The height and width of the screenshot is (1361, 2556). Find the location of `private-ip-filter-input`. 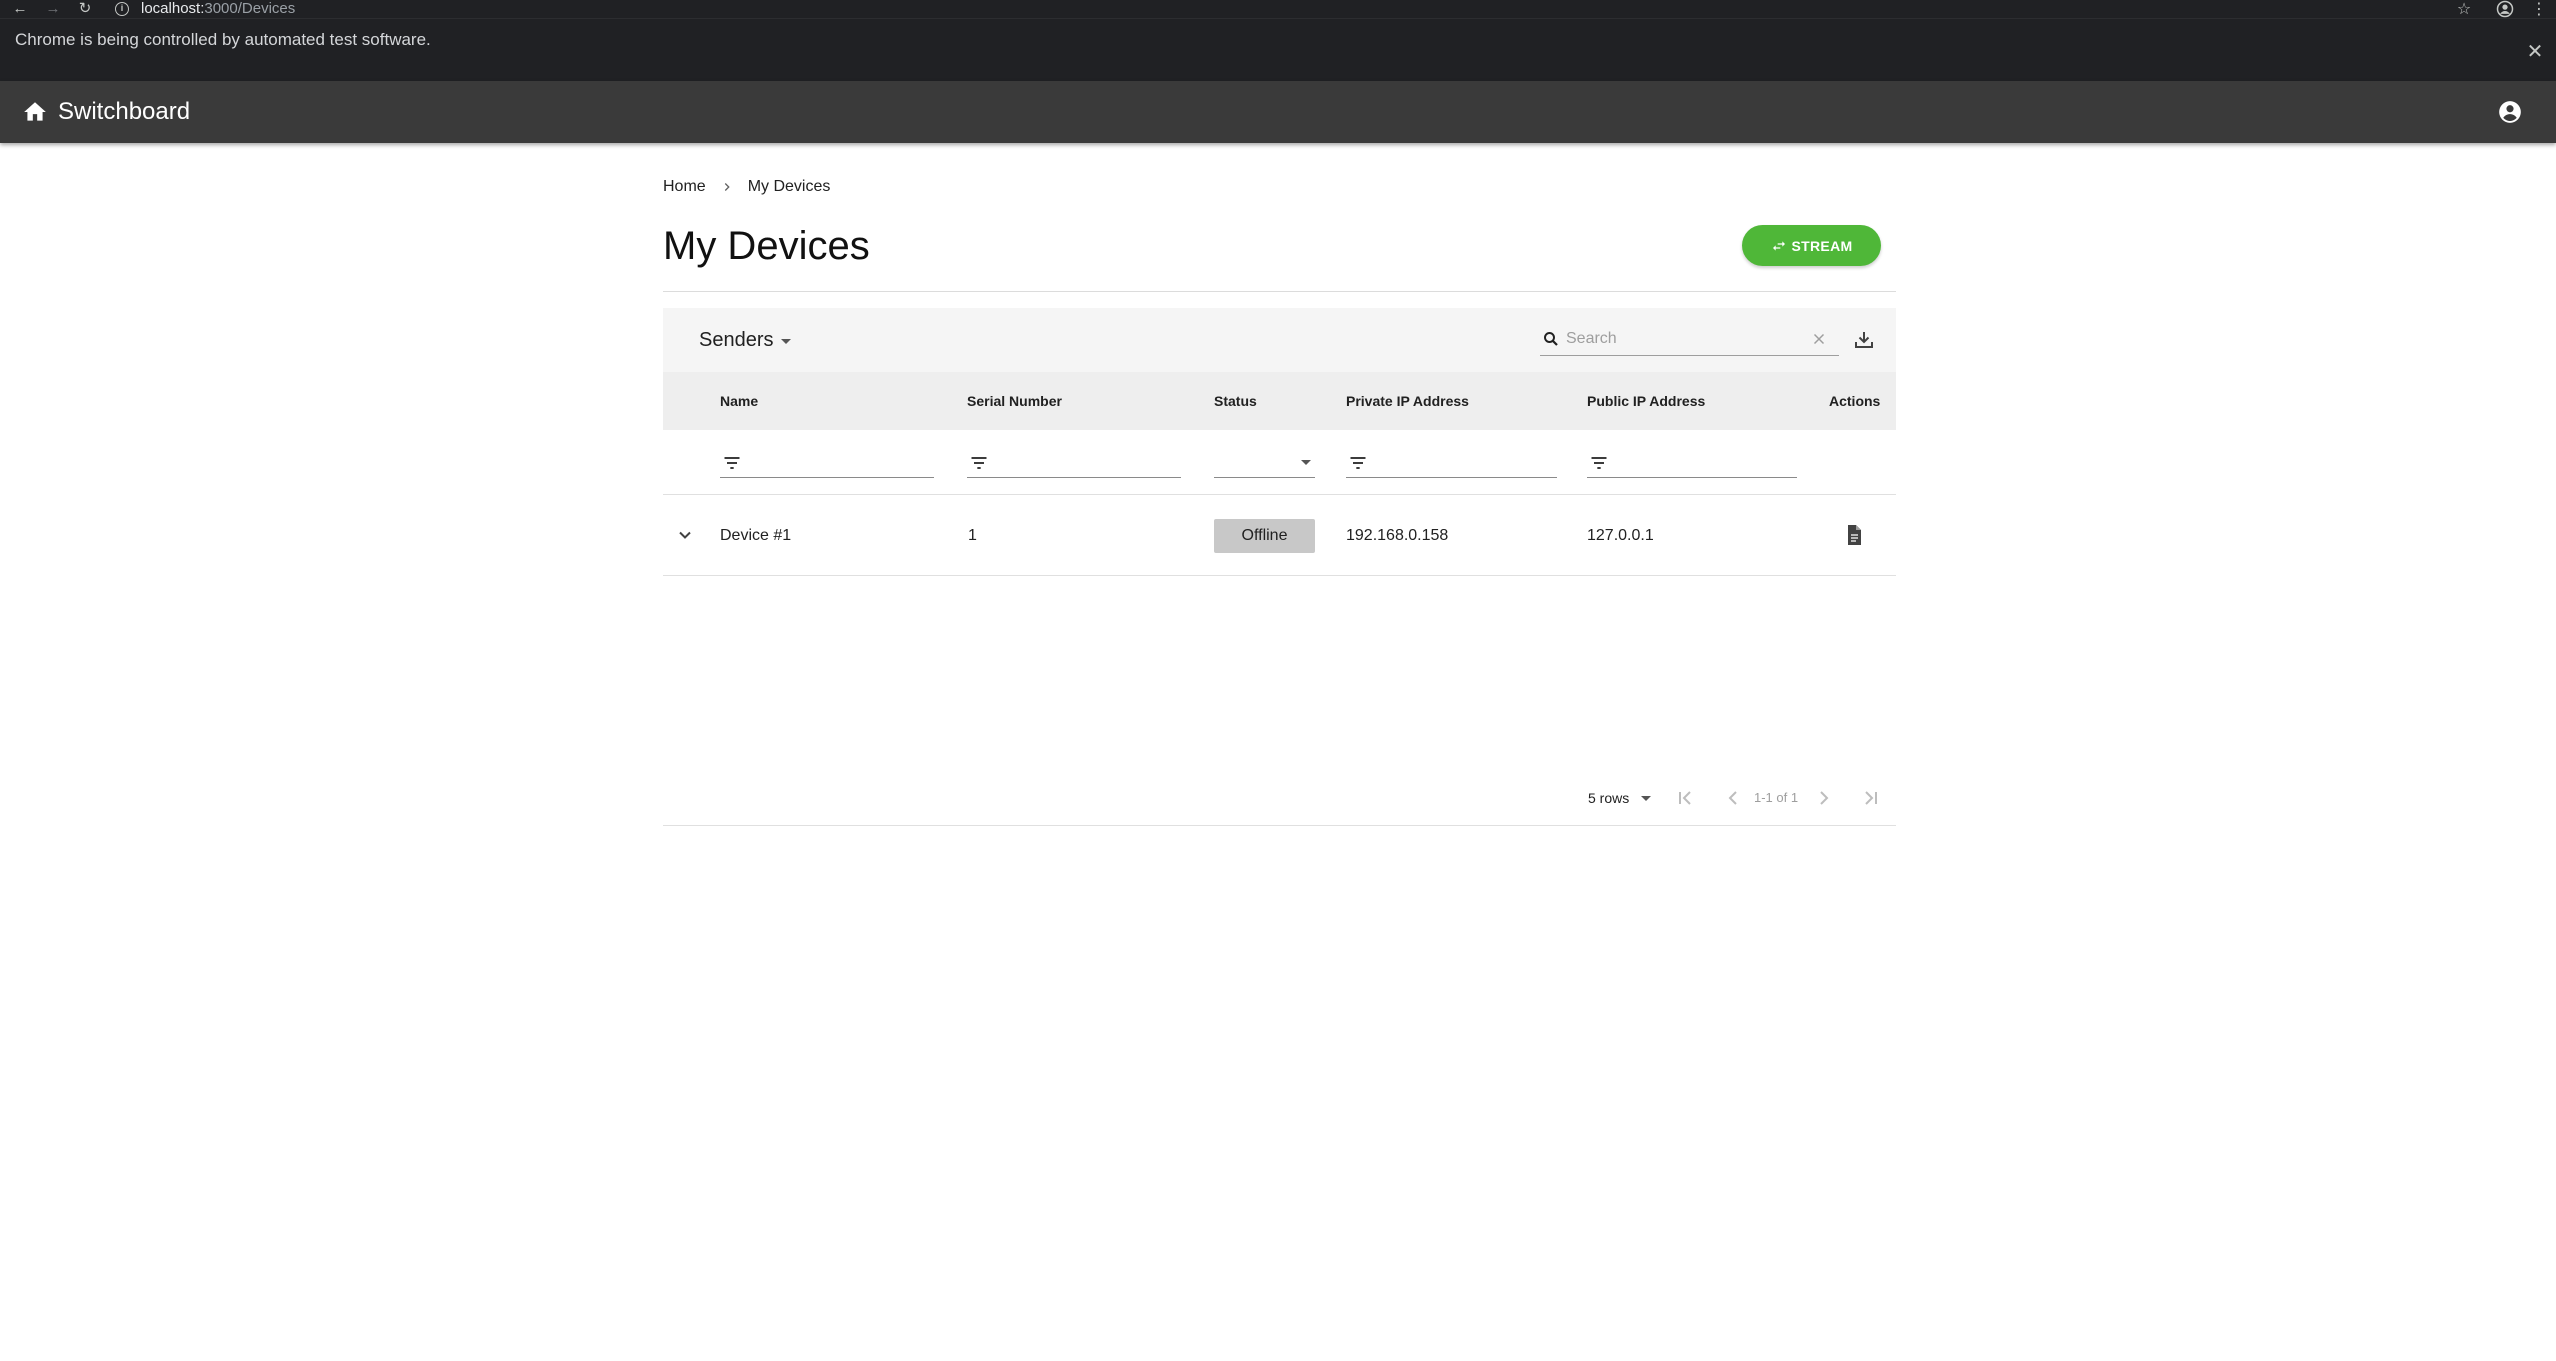

private-ip-filter-input is located at coordinates (1463, 463).